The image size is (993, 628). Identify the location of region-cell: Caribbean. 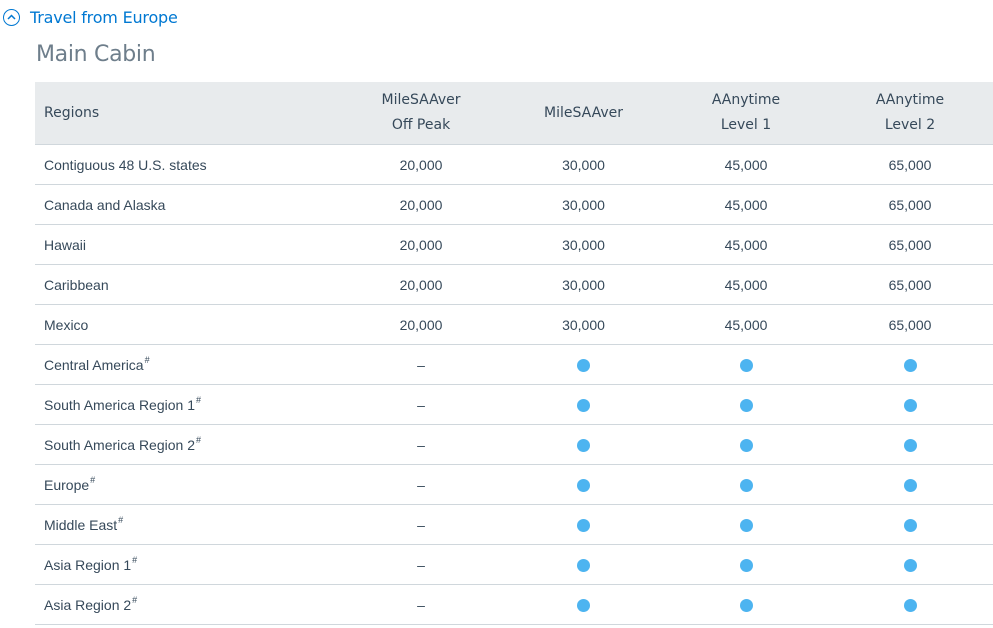
(187, 284).